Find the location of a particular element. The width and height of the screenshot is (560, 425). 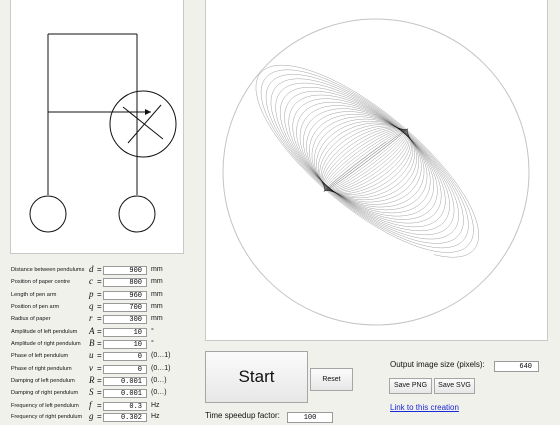

param-label: Position of paper centre is located at coordinates (41, 282).